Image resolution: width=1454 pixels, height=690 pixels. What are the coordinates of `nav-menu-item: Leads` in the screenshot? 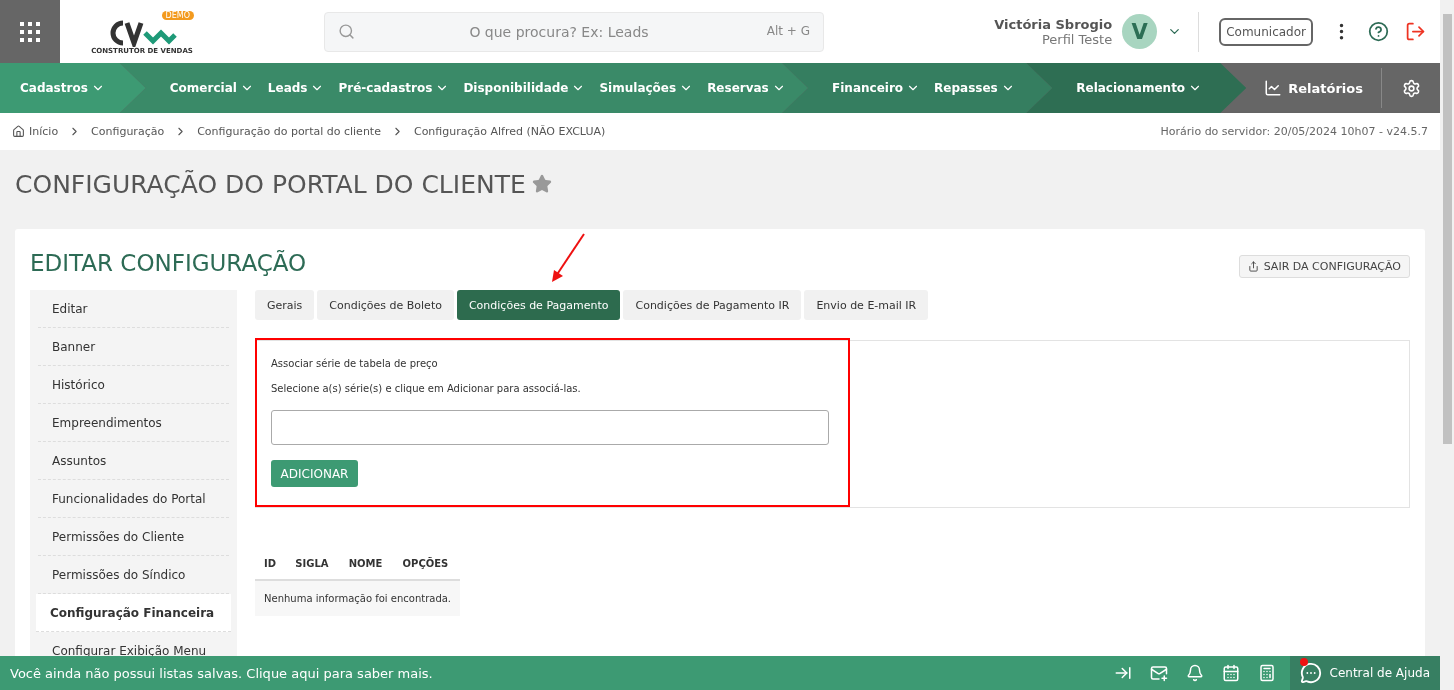 It's located at (296, 88).